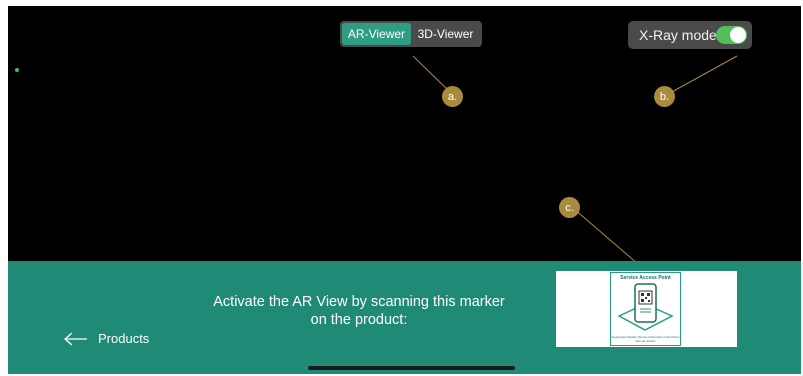 The image size is (803, 376). I want to click on xray-mode-toggle, so click(731, 35).